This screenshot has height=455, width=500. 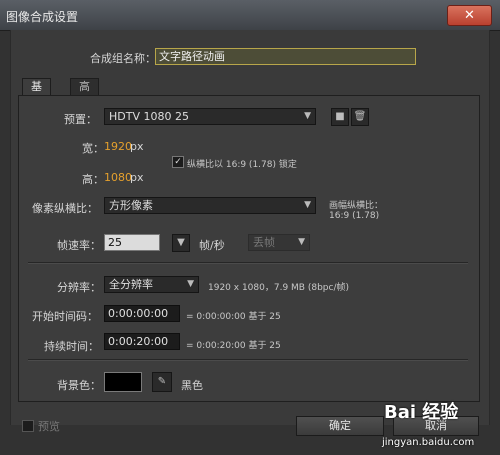 I want to click on pixel-aspect-label: 像素纵横比：, so click(x=65, y=208).